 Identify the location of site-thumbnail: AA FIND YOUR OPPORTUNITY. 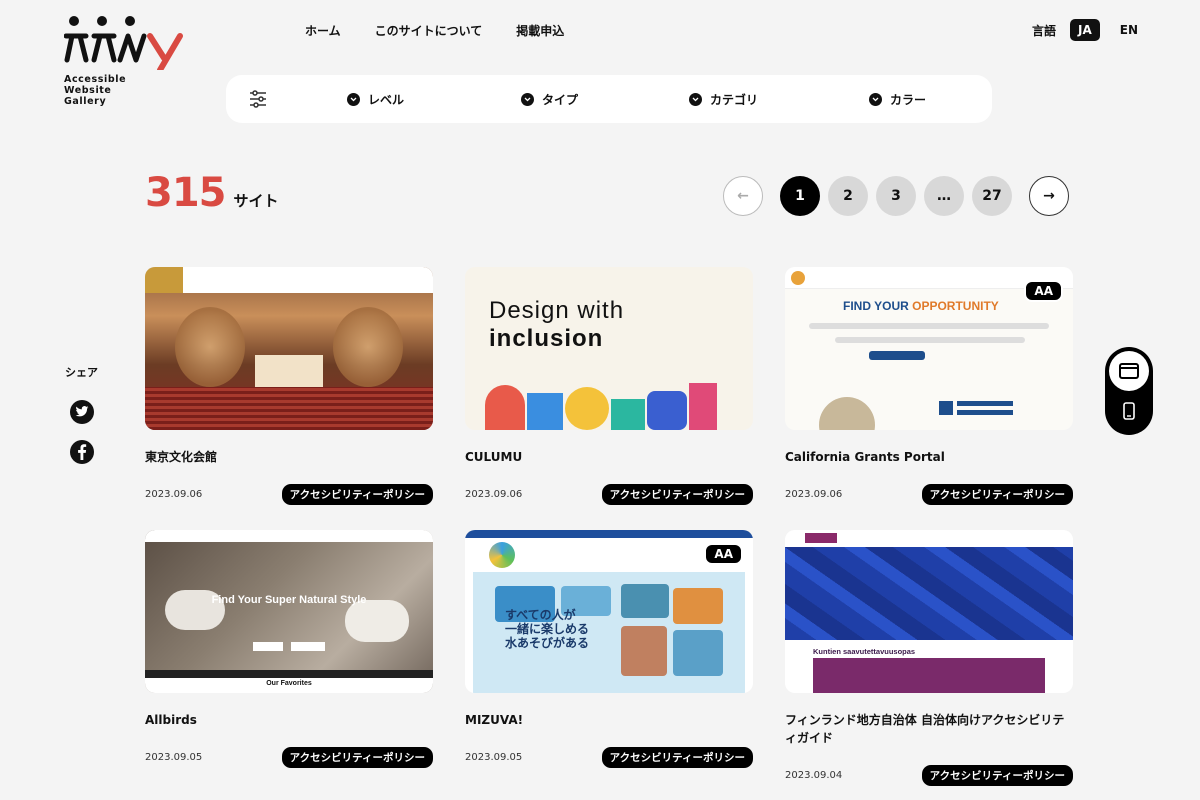
(929, 348).